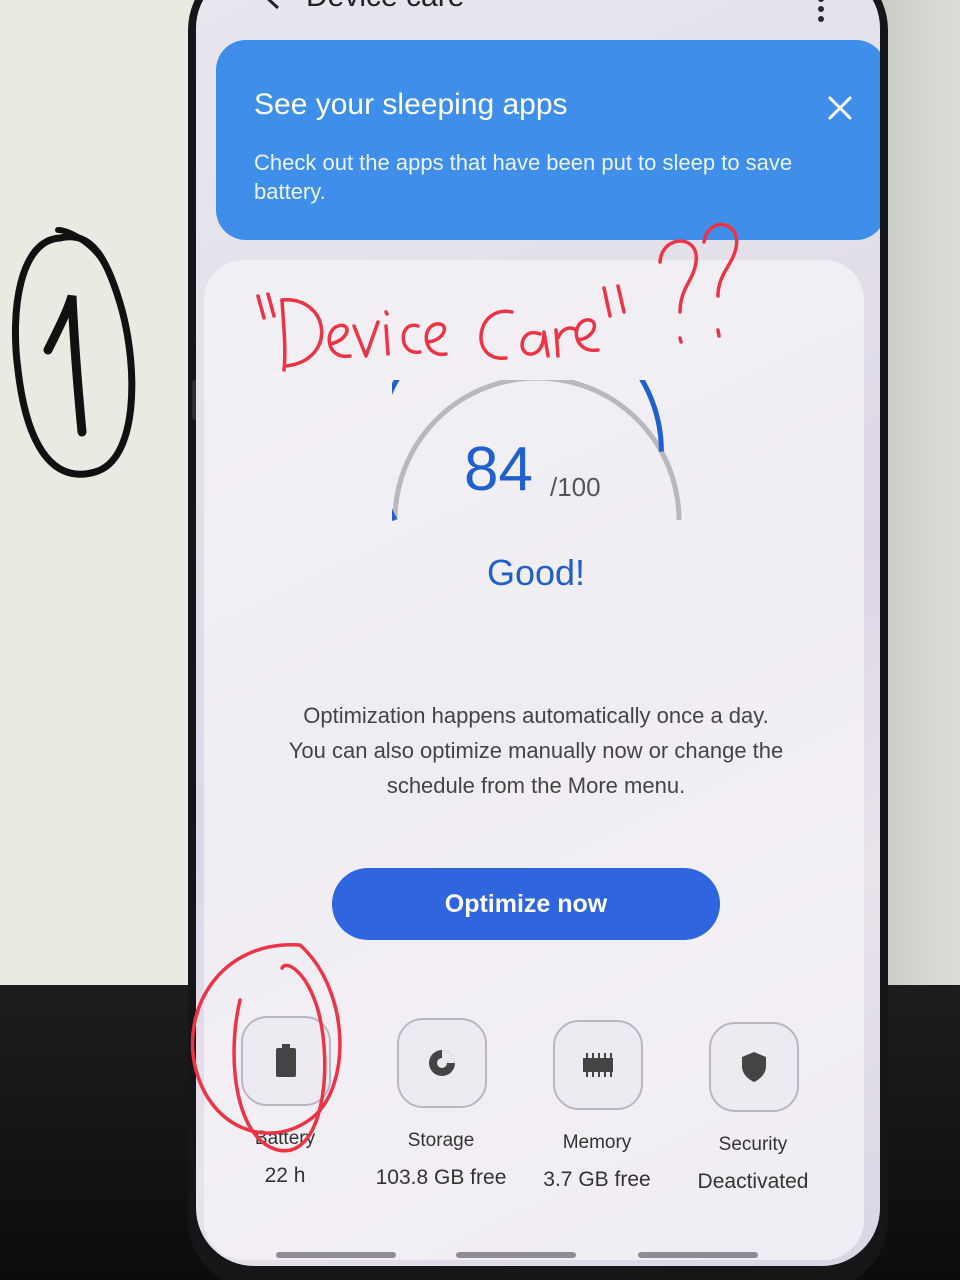  I want to click on close-icon, so click(840, 108).